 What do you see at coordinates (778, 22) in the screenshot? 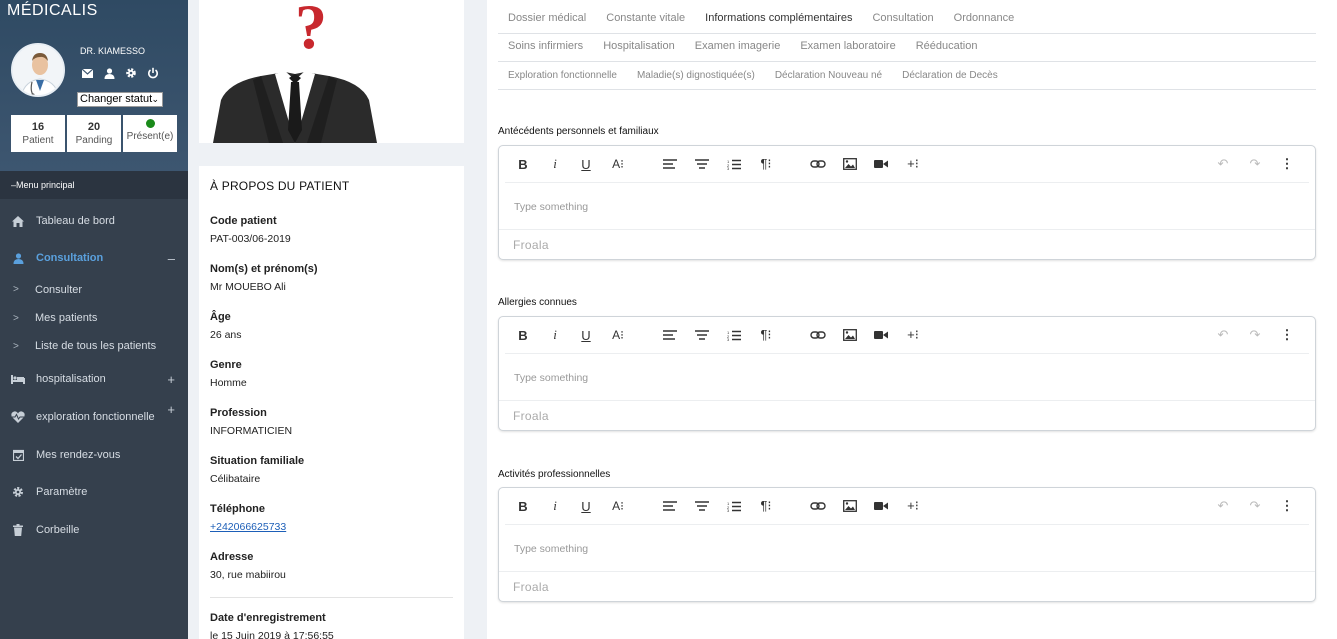
I see `tab-informations-complementaires: Informations complémentaires` at bounding box center [778, 22].